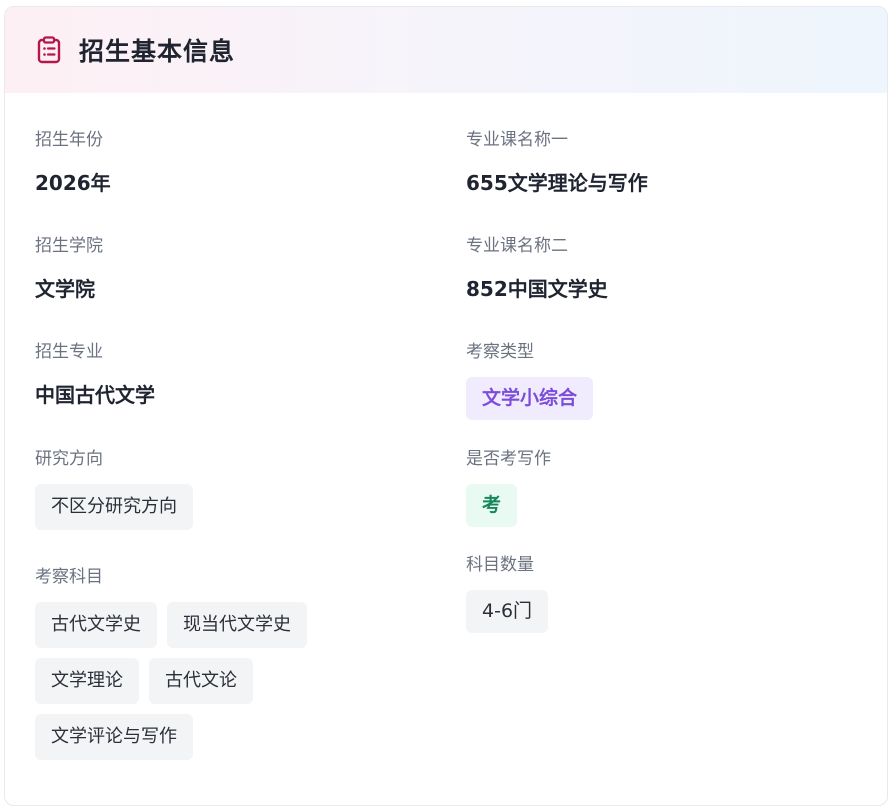 The image size is (893, 806). Describe the element at coordinates (95, 395) in the screenshot. I see `field-value: 中国古代文学` at that location.